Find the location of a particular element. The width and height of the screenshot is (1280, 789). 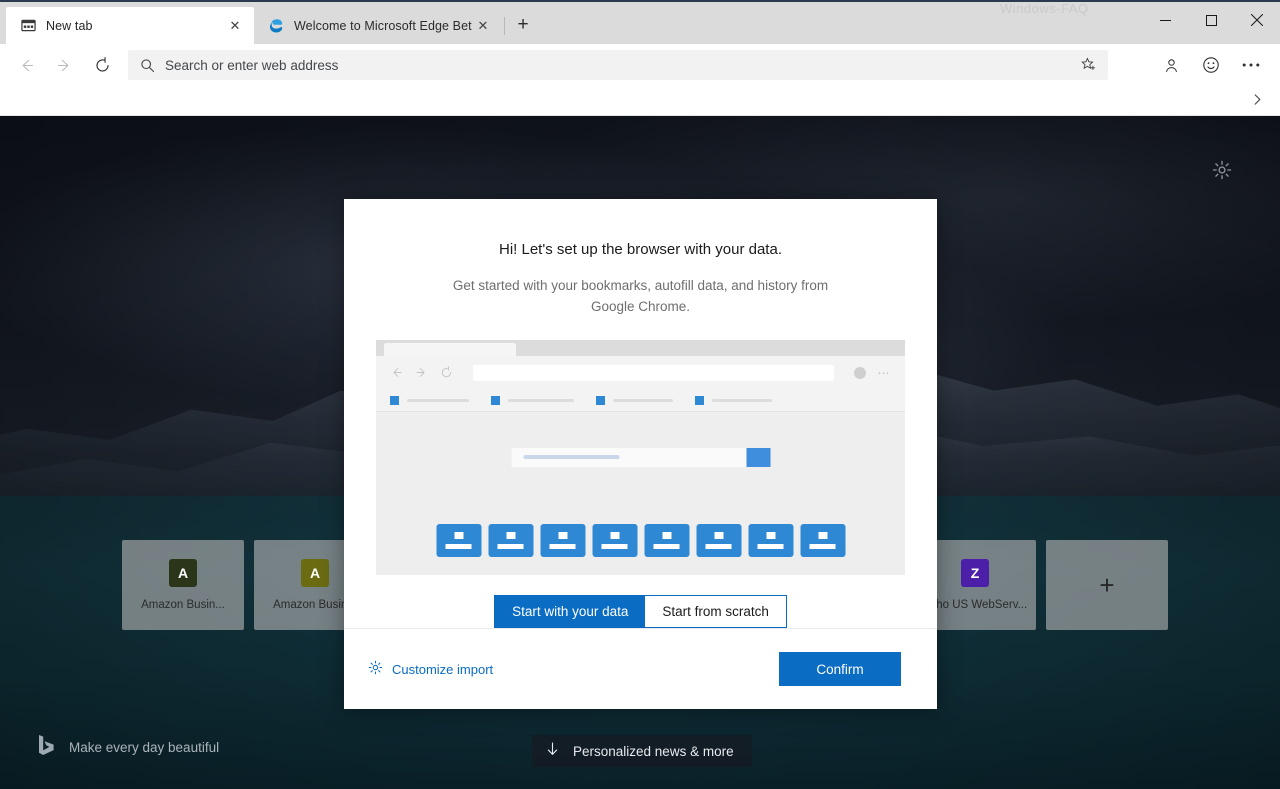

new-tab-button: + is located at coordinates (523, 25).